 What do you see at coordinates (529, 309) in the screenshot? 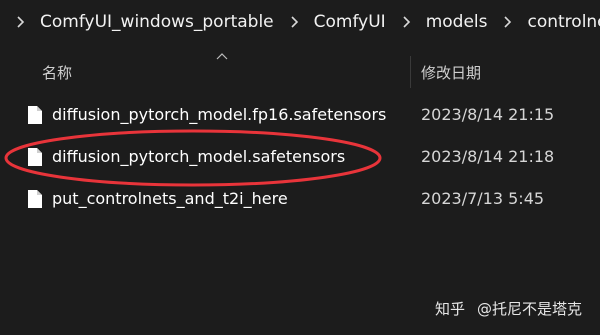
I see `watermark-author: @托尼不是塔克` at bounding box center [529, 309].